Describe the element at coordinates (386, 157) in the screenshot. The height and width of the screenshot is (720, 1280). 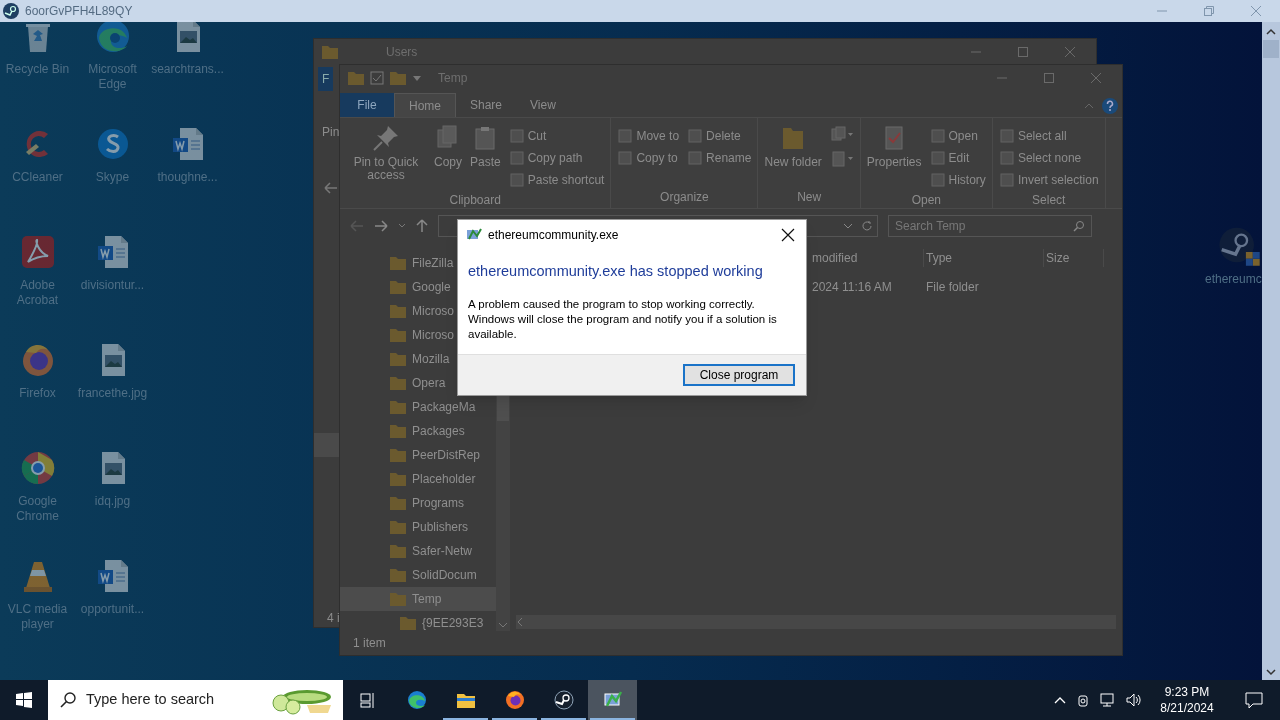
I see `ribbon-button: Pin to Quick access` at that location.